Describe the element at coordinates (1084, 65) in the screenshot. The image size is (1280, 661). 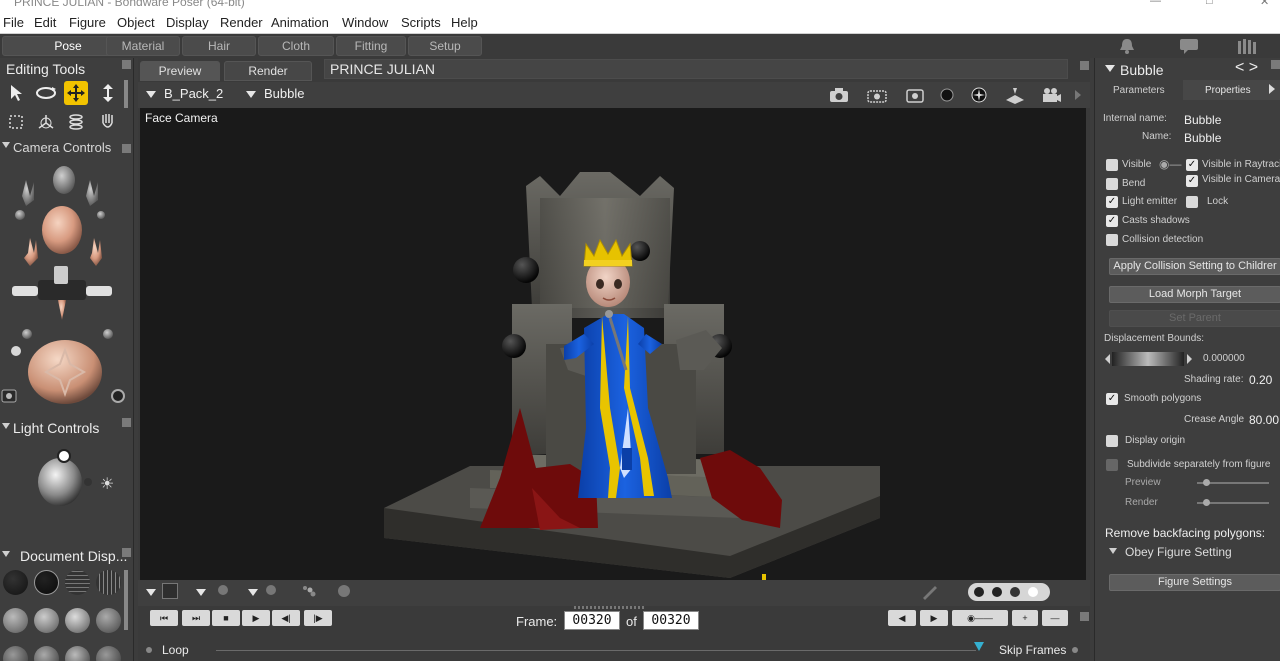
I see `document-collapse-button` at that location.